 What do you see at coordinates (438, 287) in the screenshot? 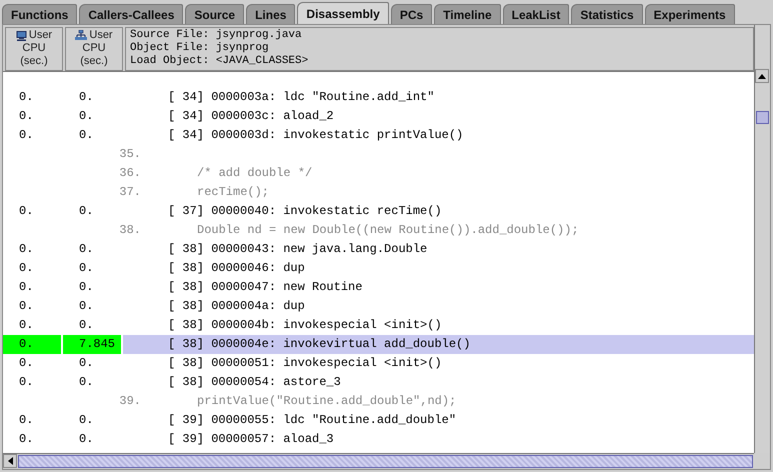
I see `instruction-text: [ 38] 00000047: new Routine` at bounding box center [438, 287].